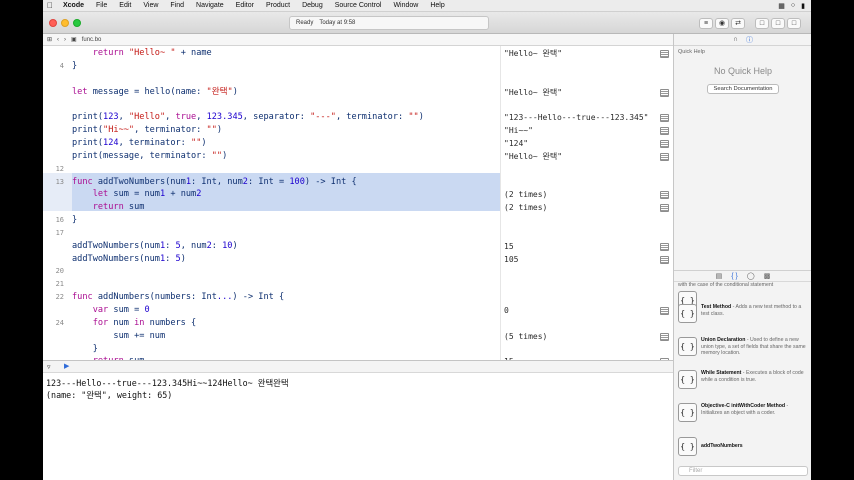 The width and height of the screenshot is (854, 480). What do you see at coordinates (245, 5) in the screenshot?
I see `menu-editor: Editor` at bounding box center [245, 5].